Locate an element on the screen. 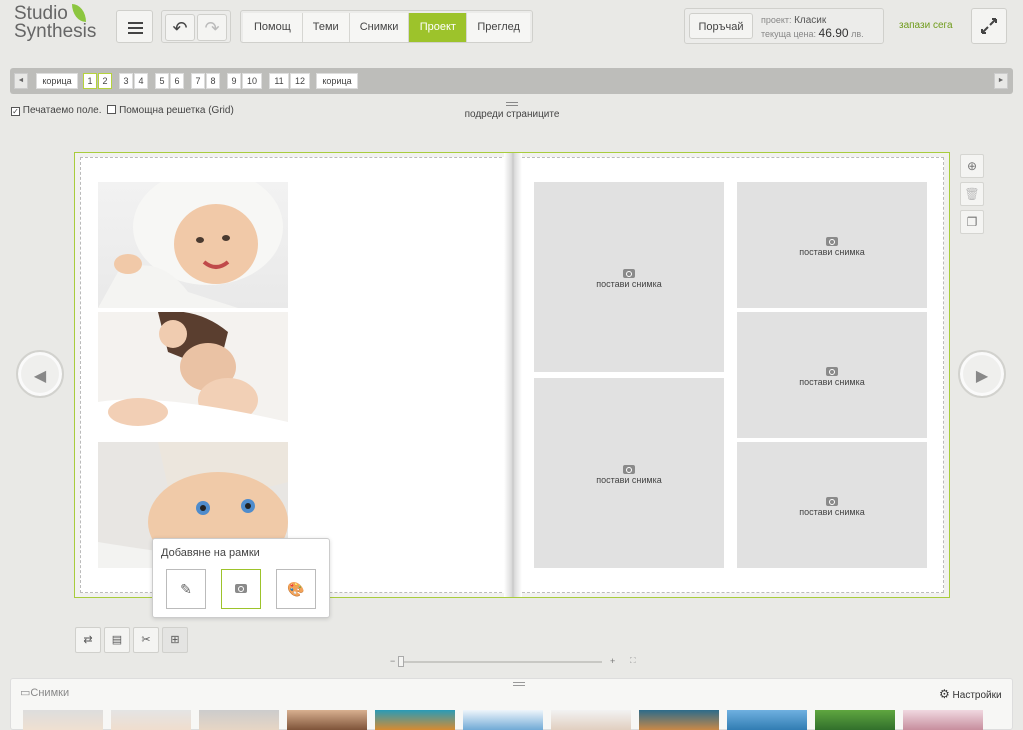 This screenshot has width=1023, height=730. next-spread-button: ▶ is located at coordinates (982, 374).